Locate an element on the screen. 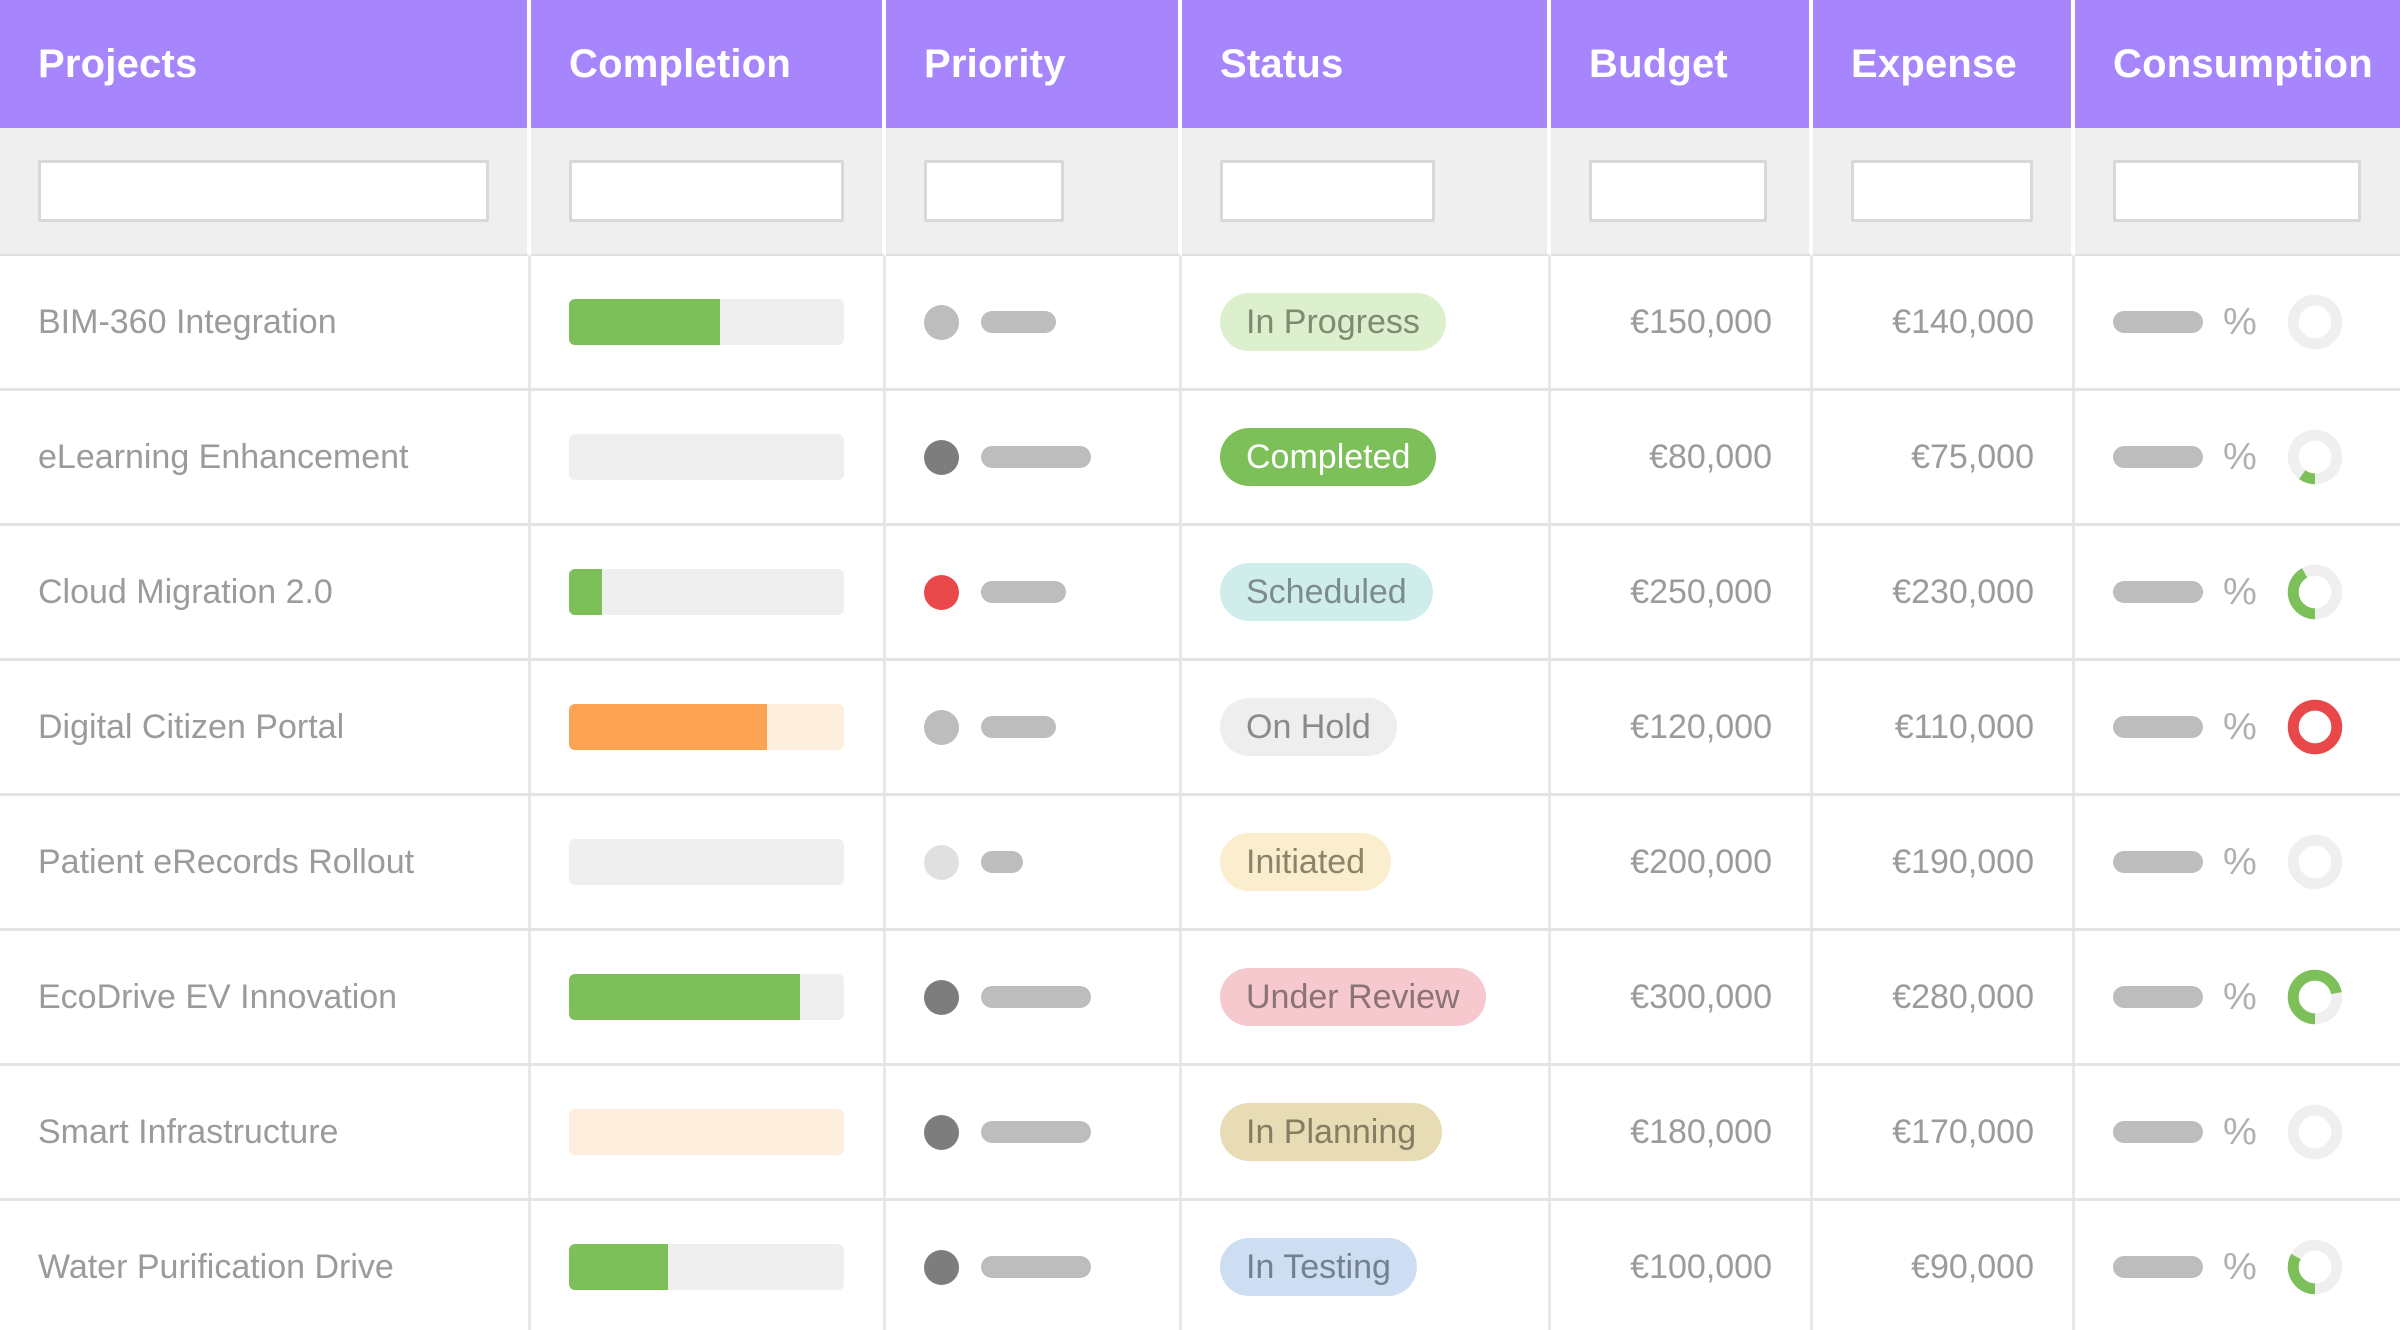 The width and height of the screenshot is (2400, 1330). cell-status: Under Review is located at coordinates (1366, 997).